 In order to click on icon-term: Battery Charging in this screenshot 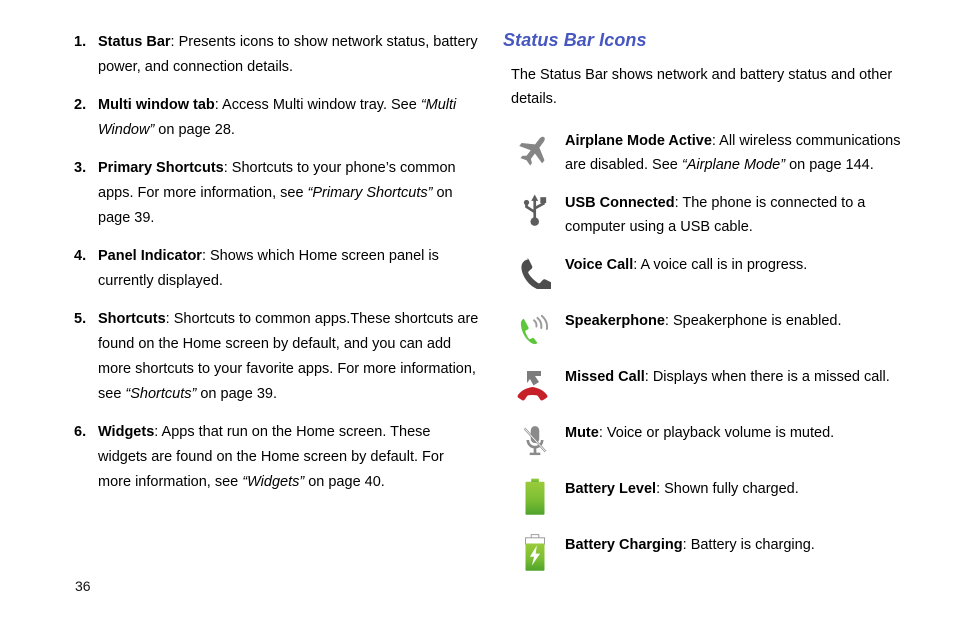, I will do `click(624, 545)`.